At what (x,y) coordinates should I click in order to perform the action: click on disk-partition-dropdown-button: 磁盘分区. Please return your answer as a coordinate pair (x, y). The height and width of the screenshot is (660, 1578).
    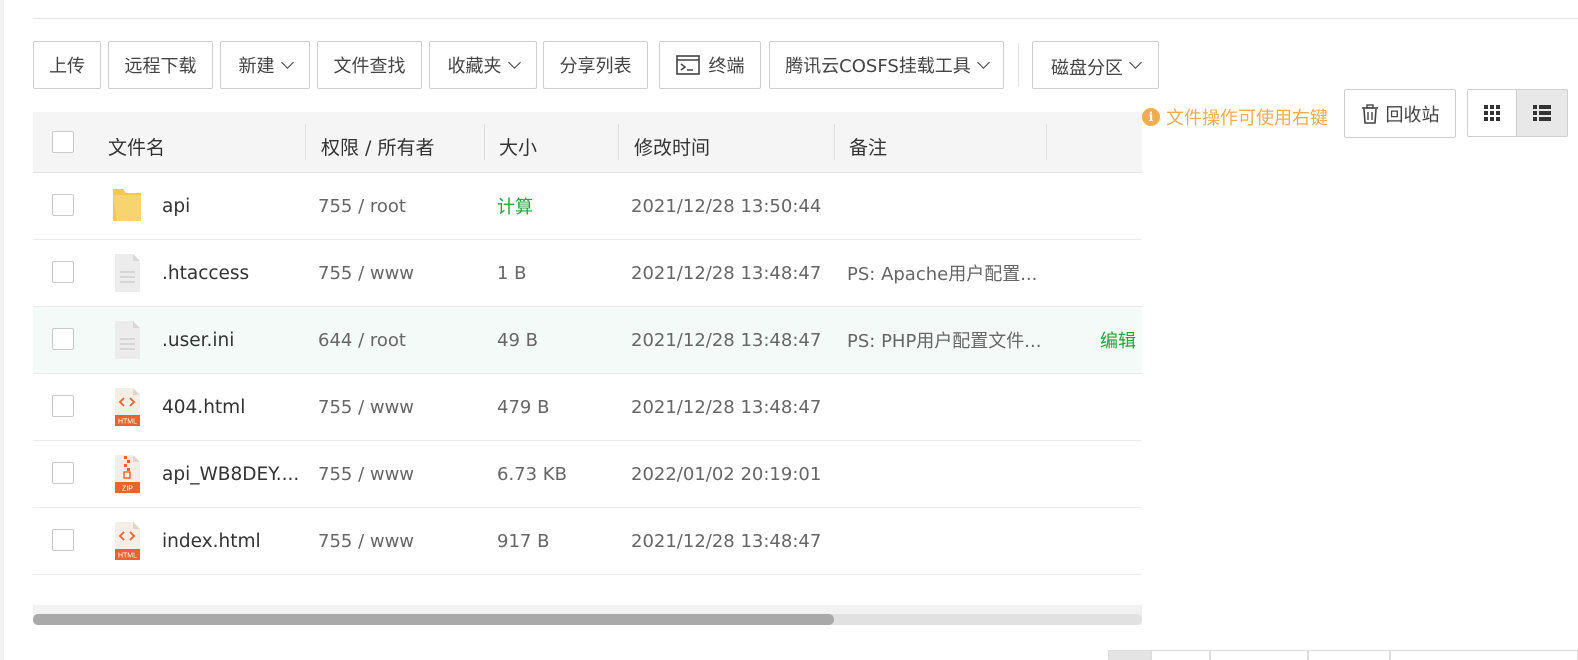
    Looking at the image, I should click on (1095, 65).